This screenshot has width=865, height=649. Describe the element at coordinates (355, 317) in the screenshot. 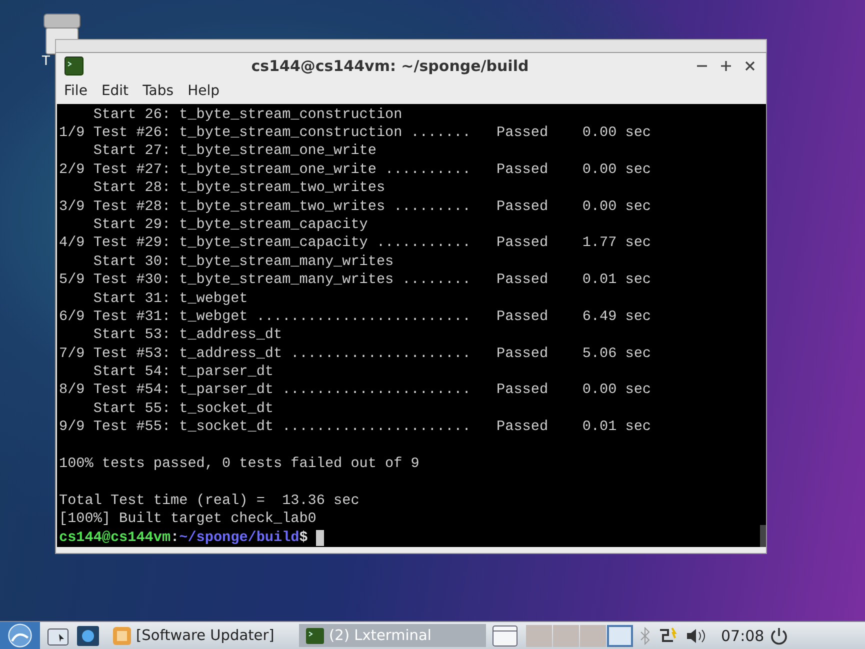

I see `terminal-line: 6/9 Test #31: t_webget ......................... Passed 6.49 sec` at that location.